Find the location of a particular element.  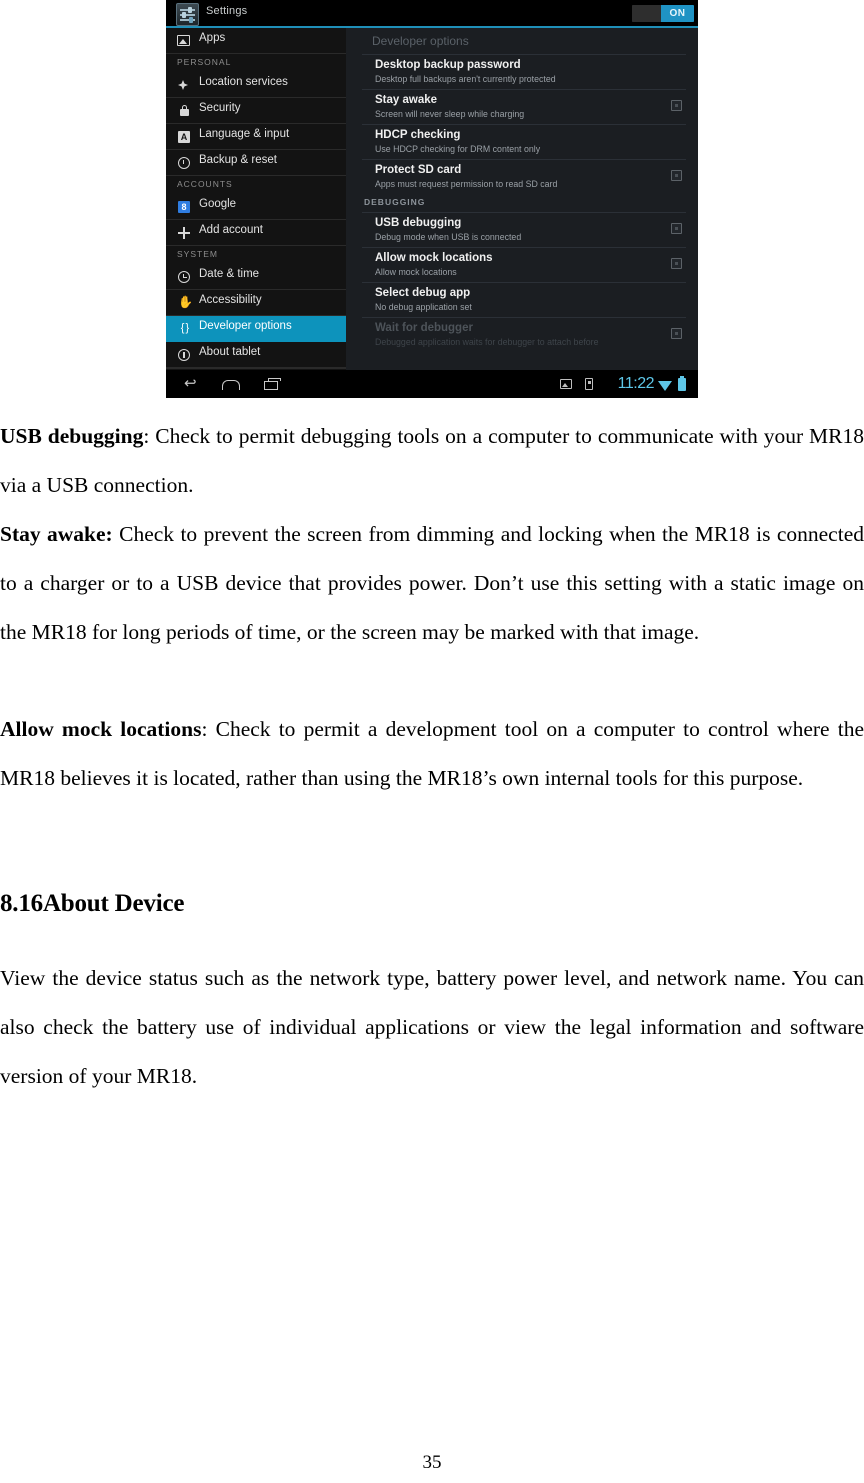

option-title: Wait for debugger is located at coordinates (424, 328).